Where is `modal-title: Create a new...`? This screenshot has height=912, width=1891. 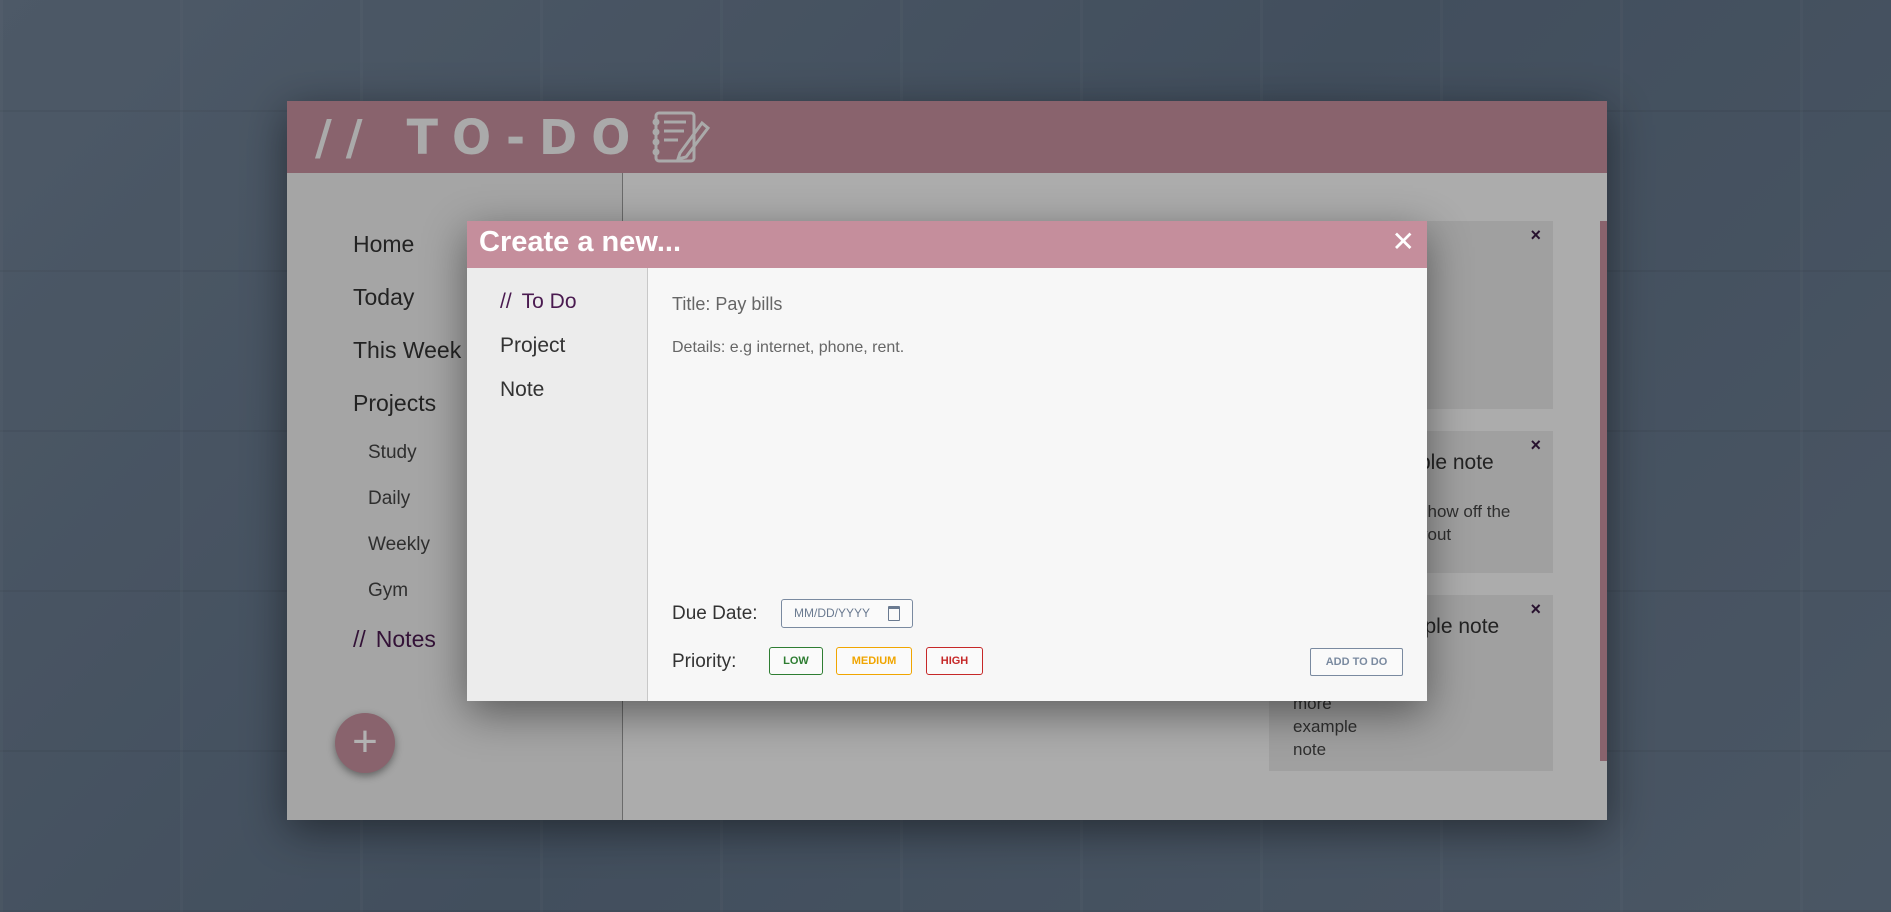 modal-title: Create a new... is located at coordinates (580, 242).